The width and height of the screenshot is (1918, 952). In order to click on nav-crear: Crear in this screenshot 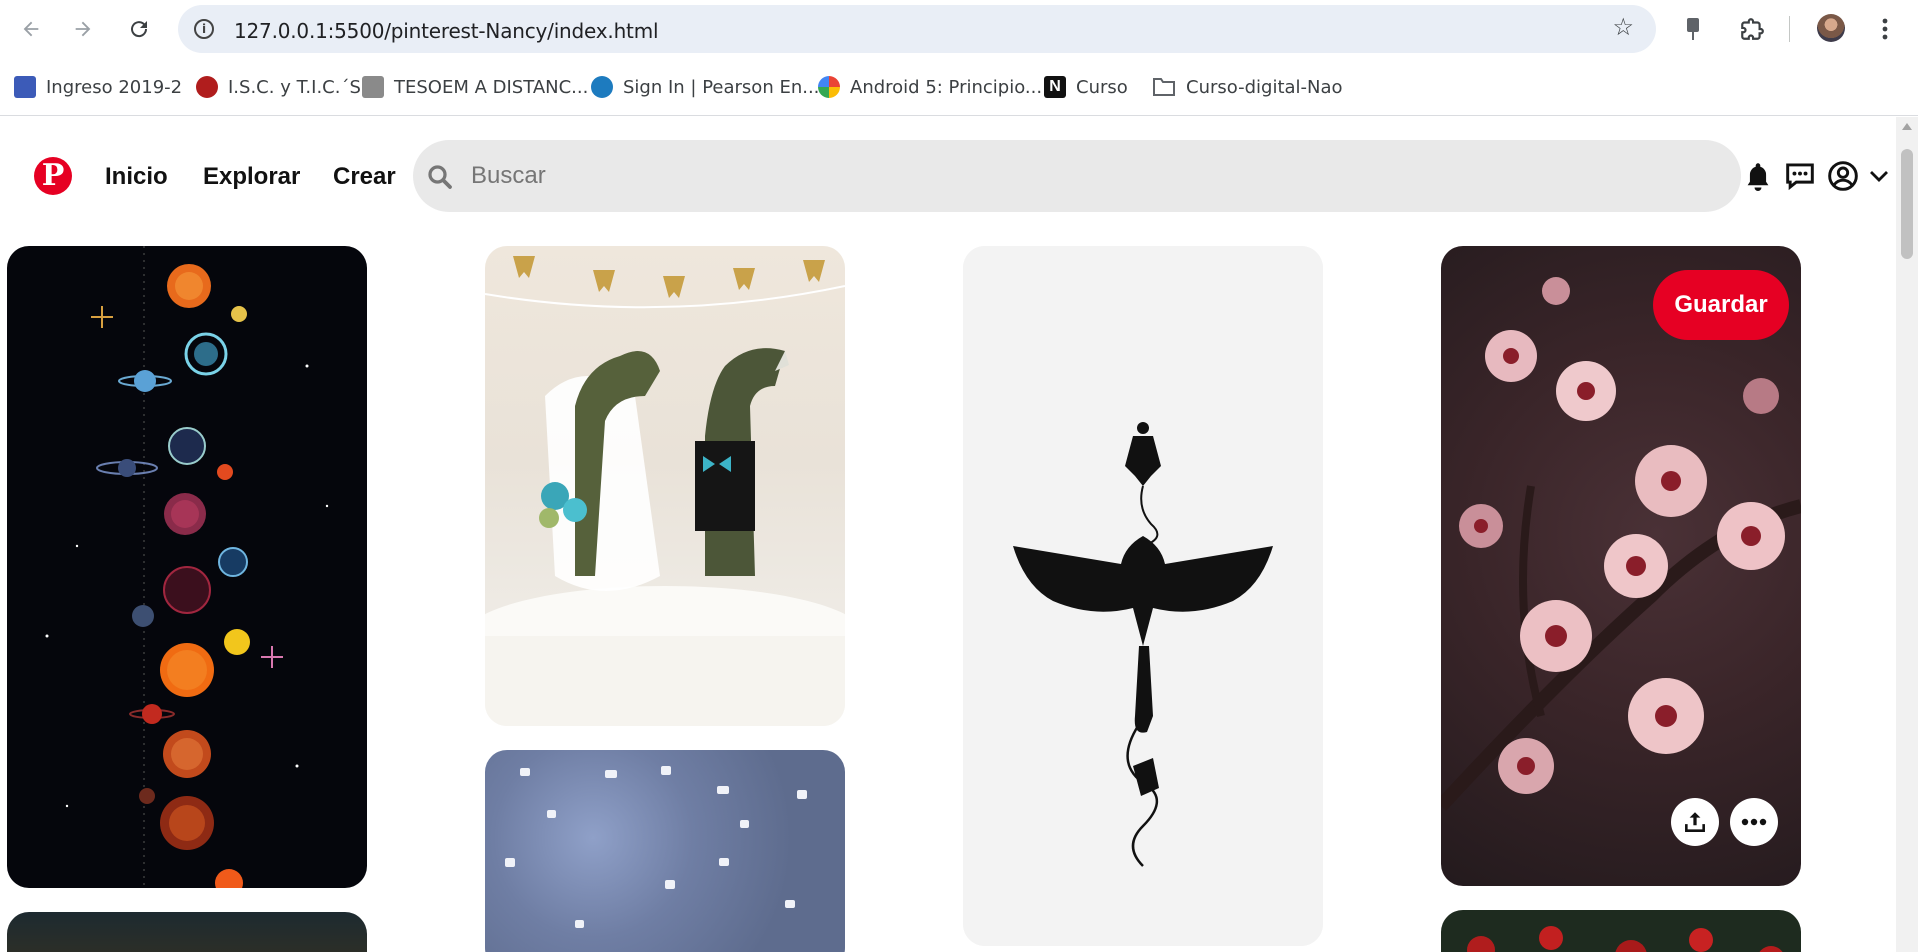, I will do `click(364, 177)`.